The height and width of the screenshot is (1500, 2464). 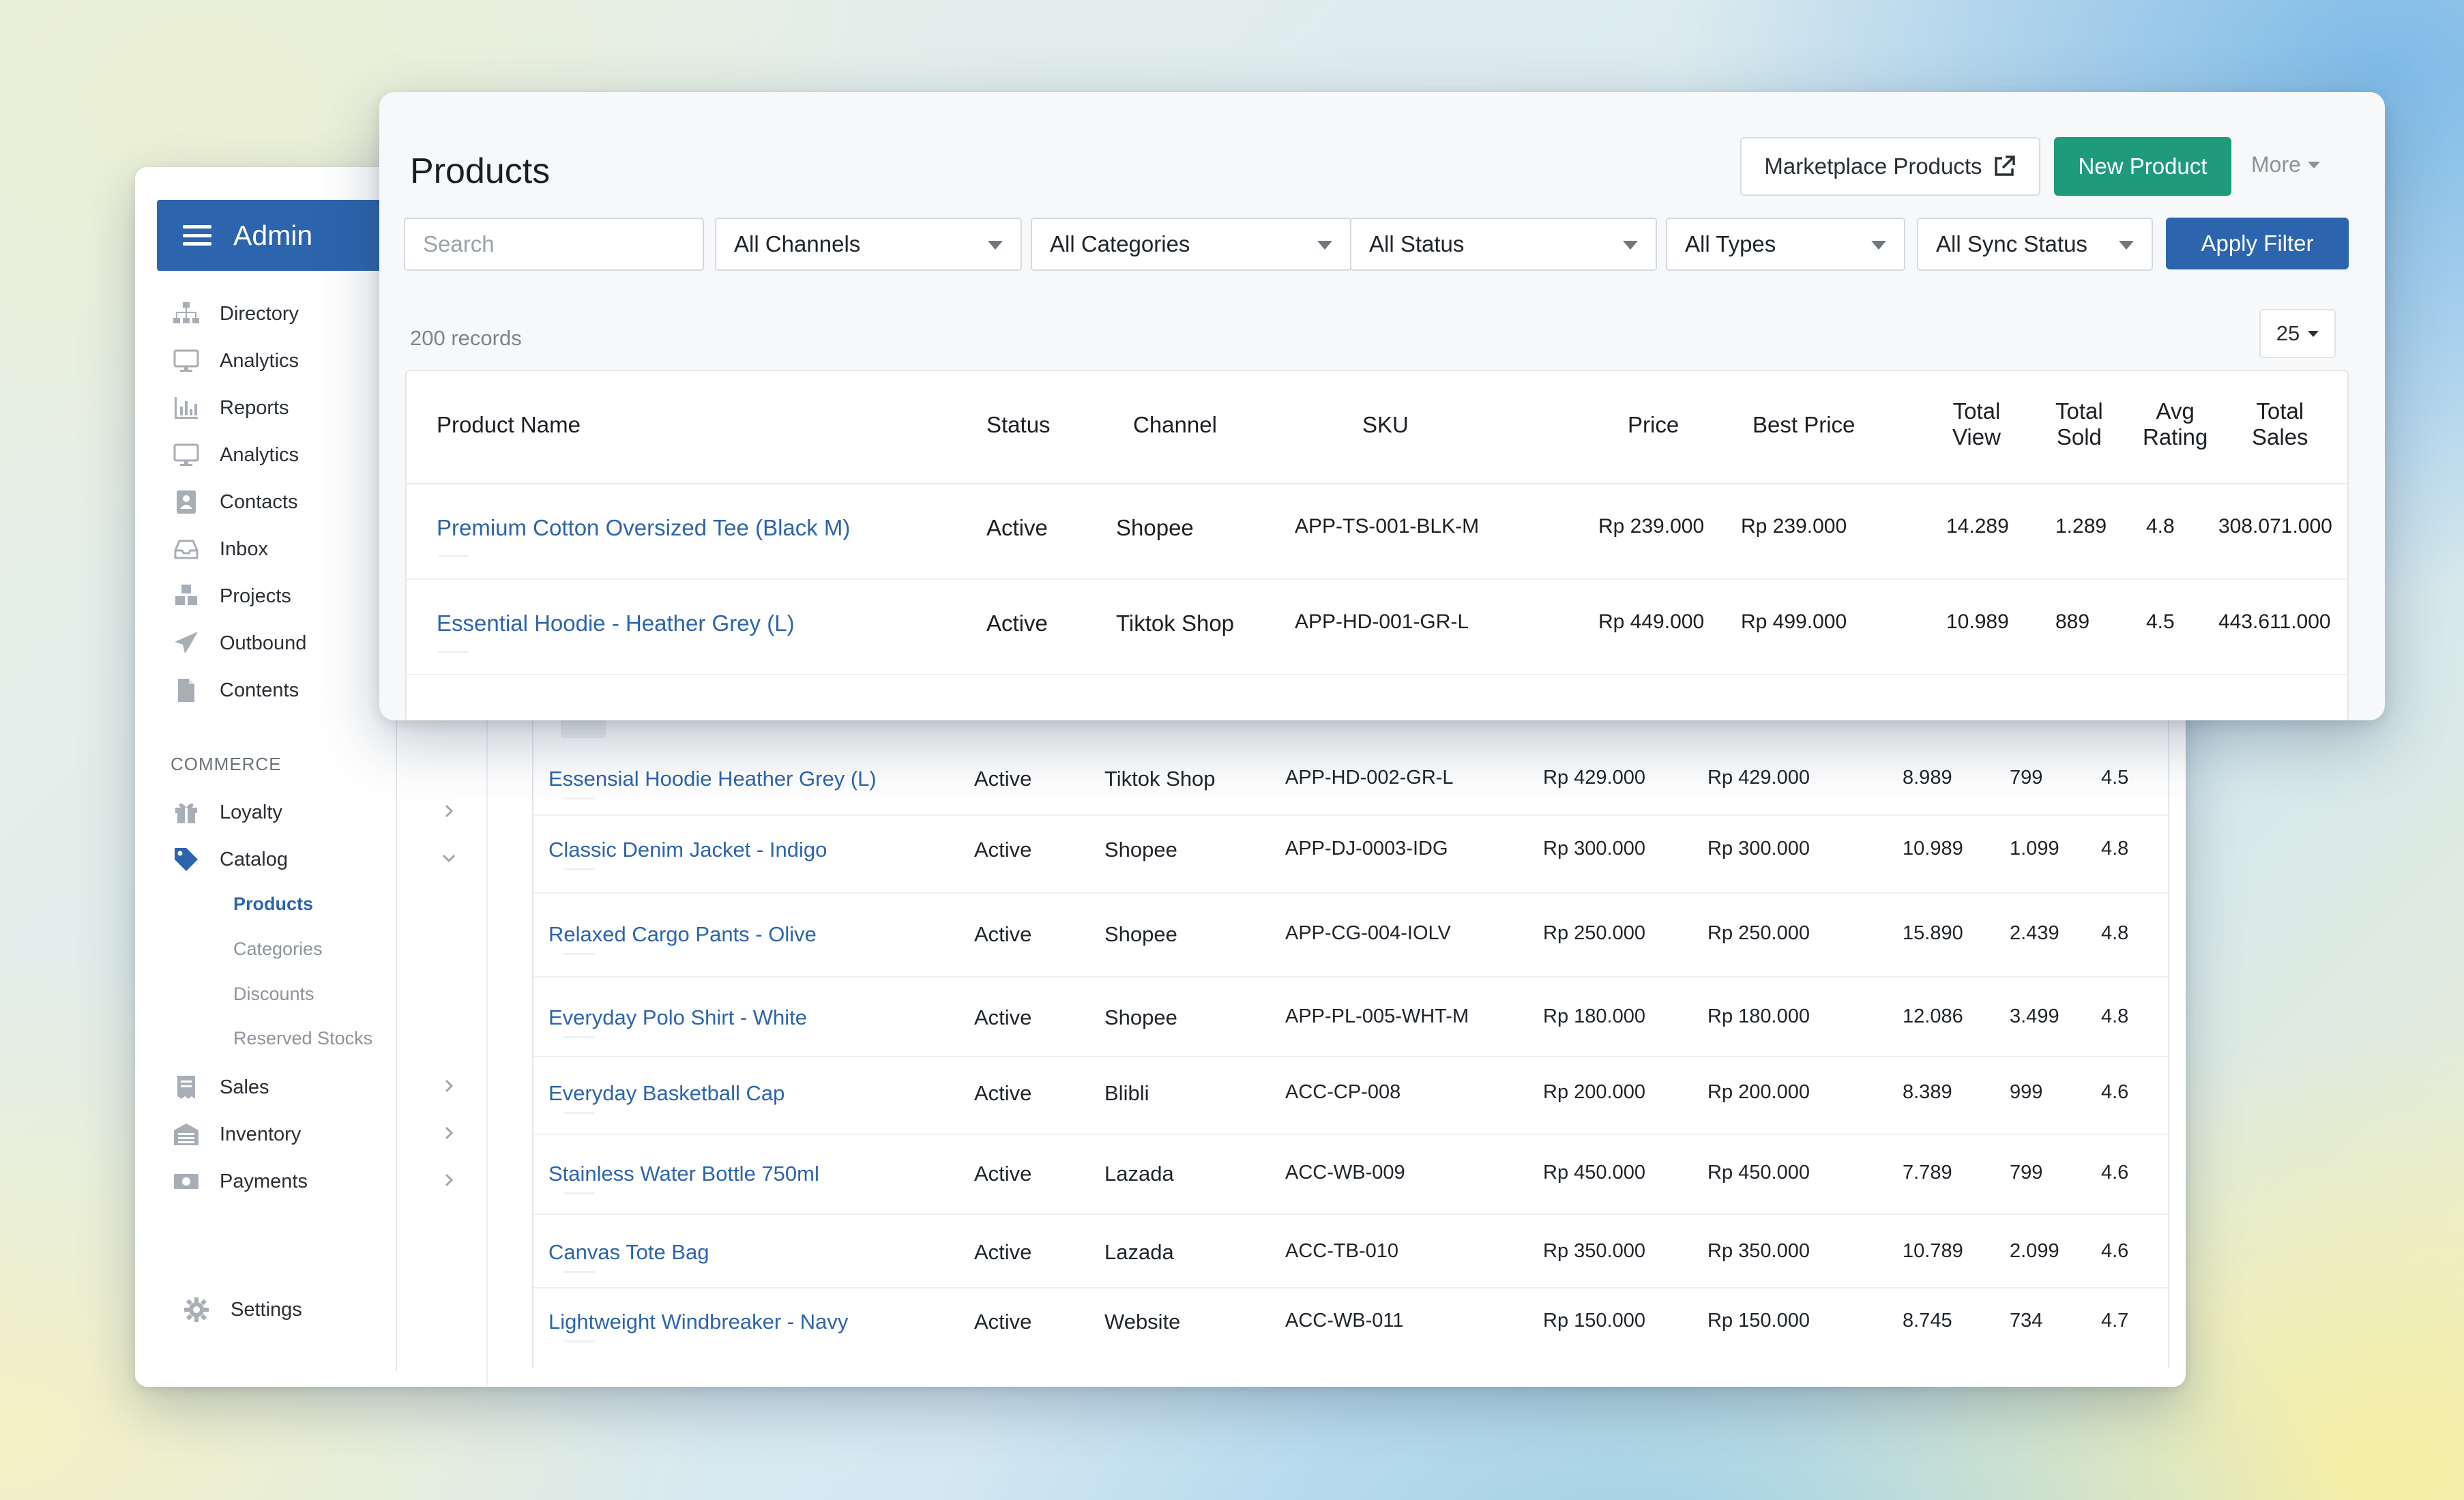 I want to click on sidebar-subitem-discounts: Discounts, so click(x=273, y=994).